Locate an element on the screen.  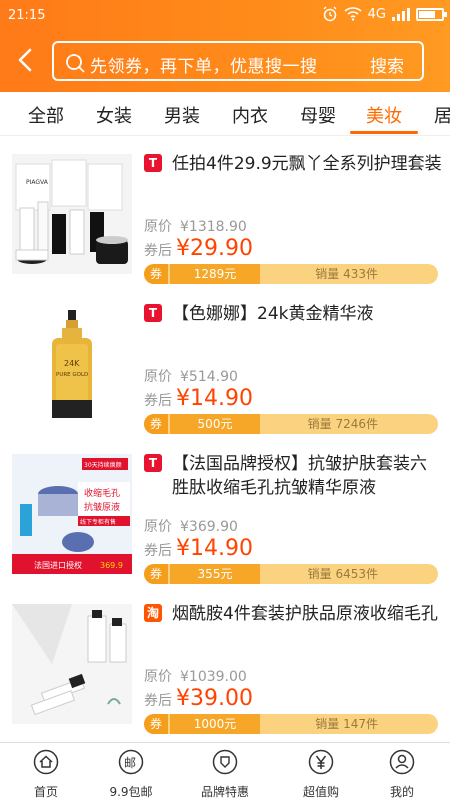
status-icons: 4G is located at coordinates (384, 14).